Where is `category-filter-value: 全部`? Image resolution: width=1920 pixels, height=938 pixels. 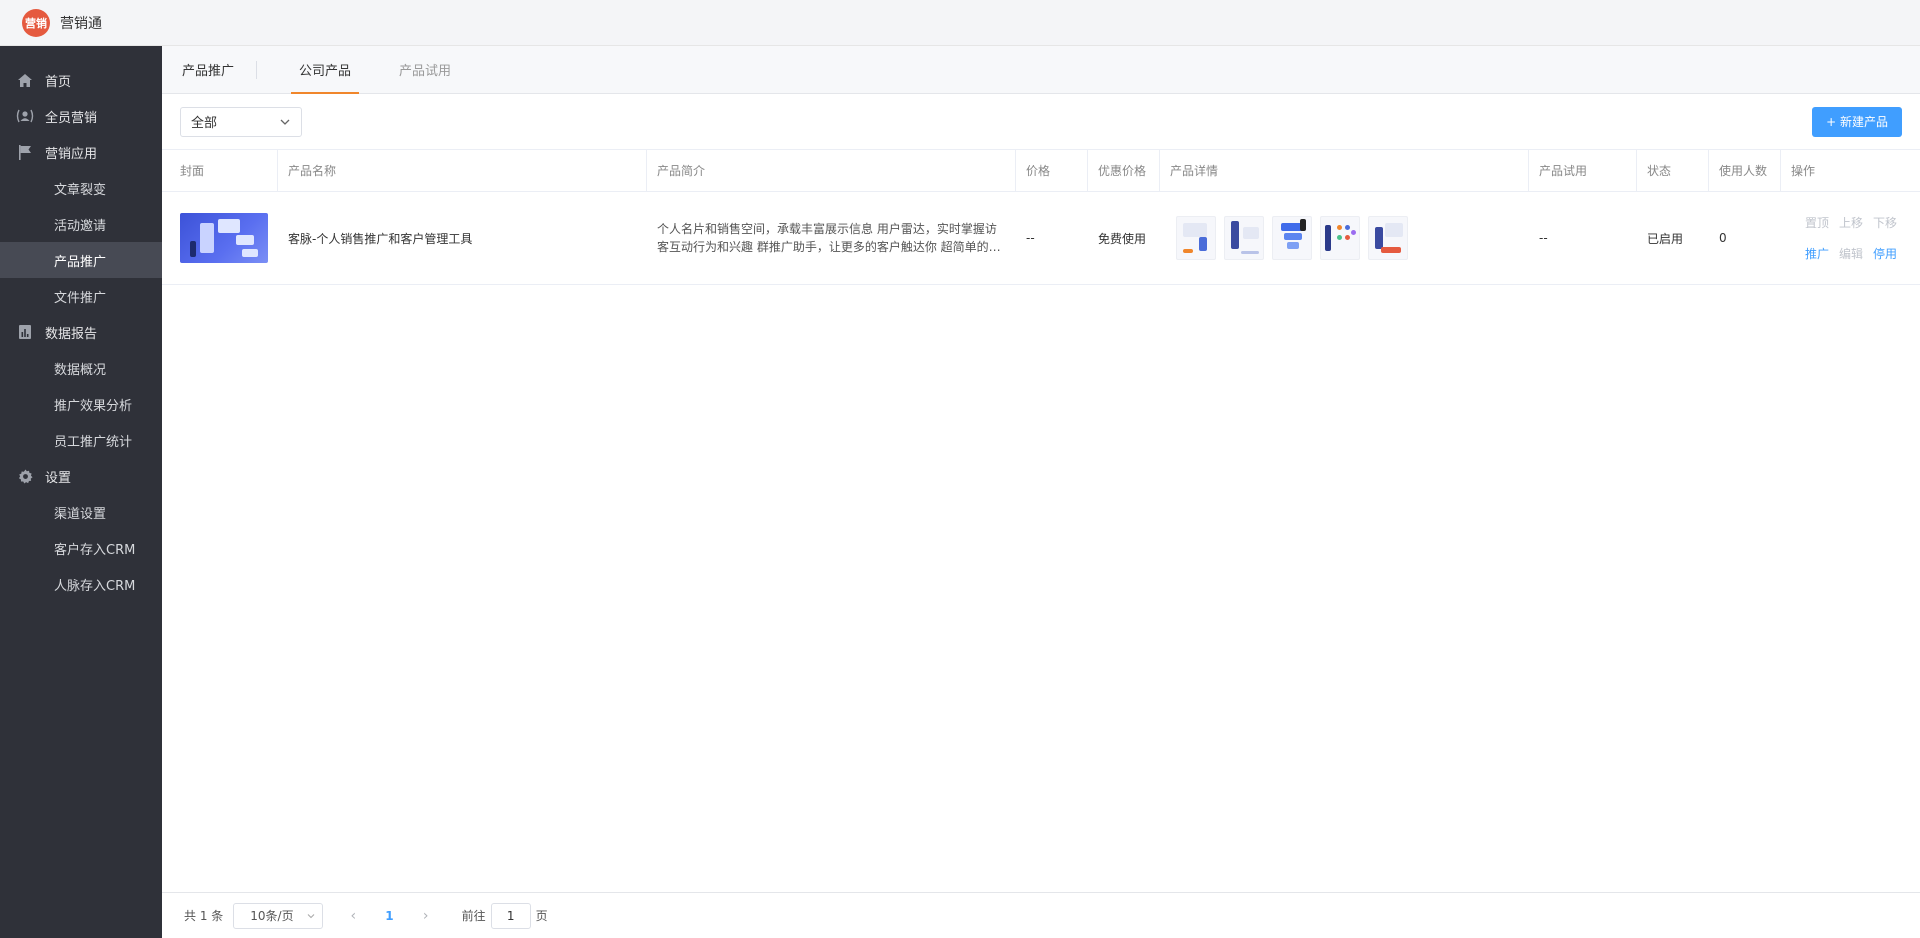 category-filter-value: 全部 is located at coordinates (204, 123).